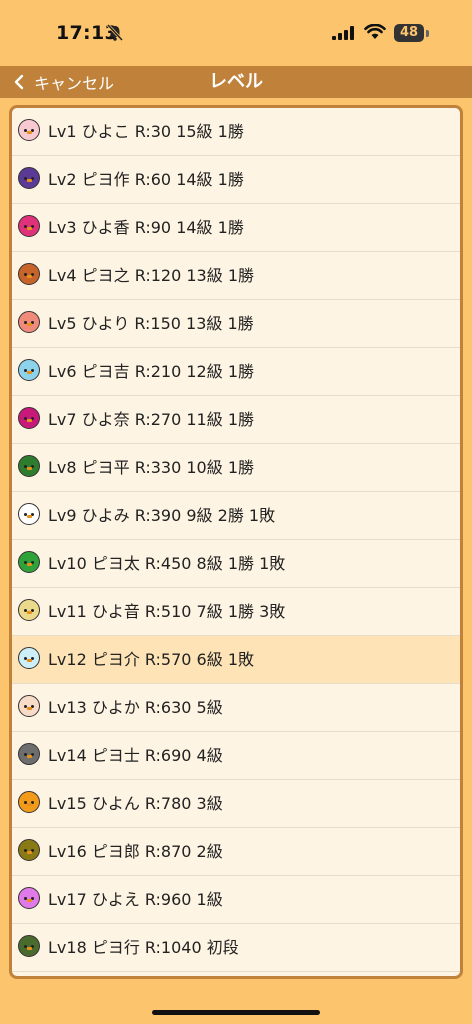 Image resolution: width=472 pixels, height=1024 pixels. I want to click on list-item: Lv3 ひよ香 R:90 14級 1勝, so click(236, 228).